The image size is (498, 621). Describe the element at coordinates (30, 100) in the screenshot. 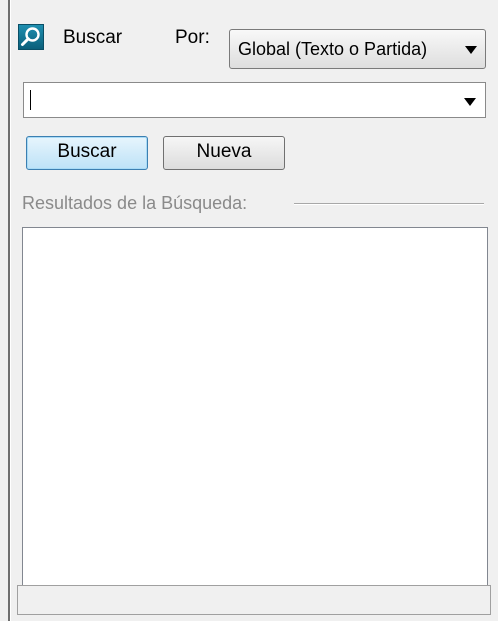

I see `text-caret` at that location.